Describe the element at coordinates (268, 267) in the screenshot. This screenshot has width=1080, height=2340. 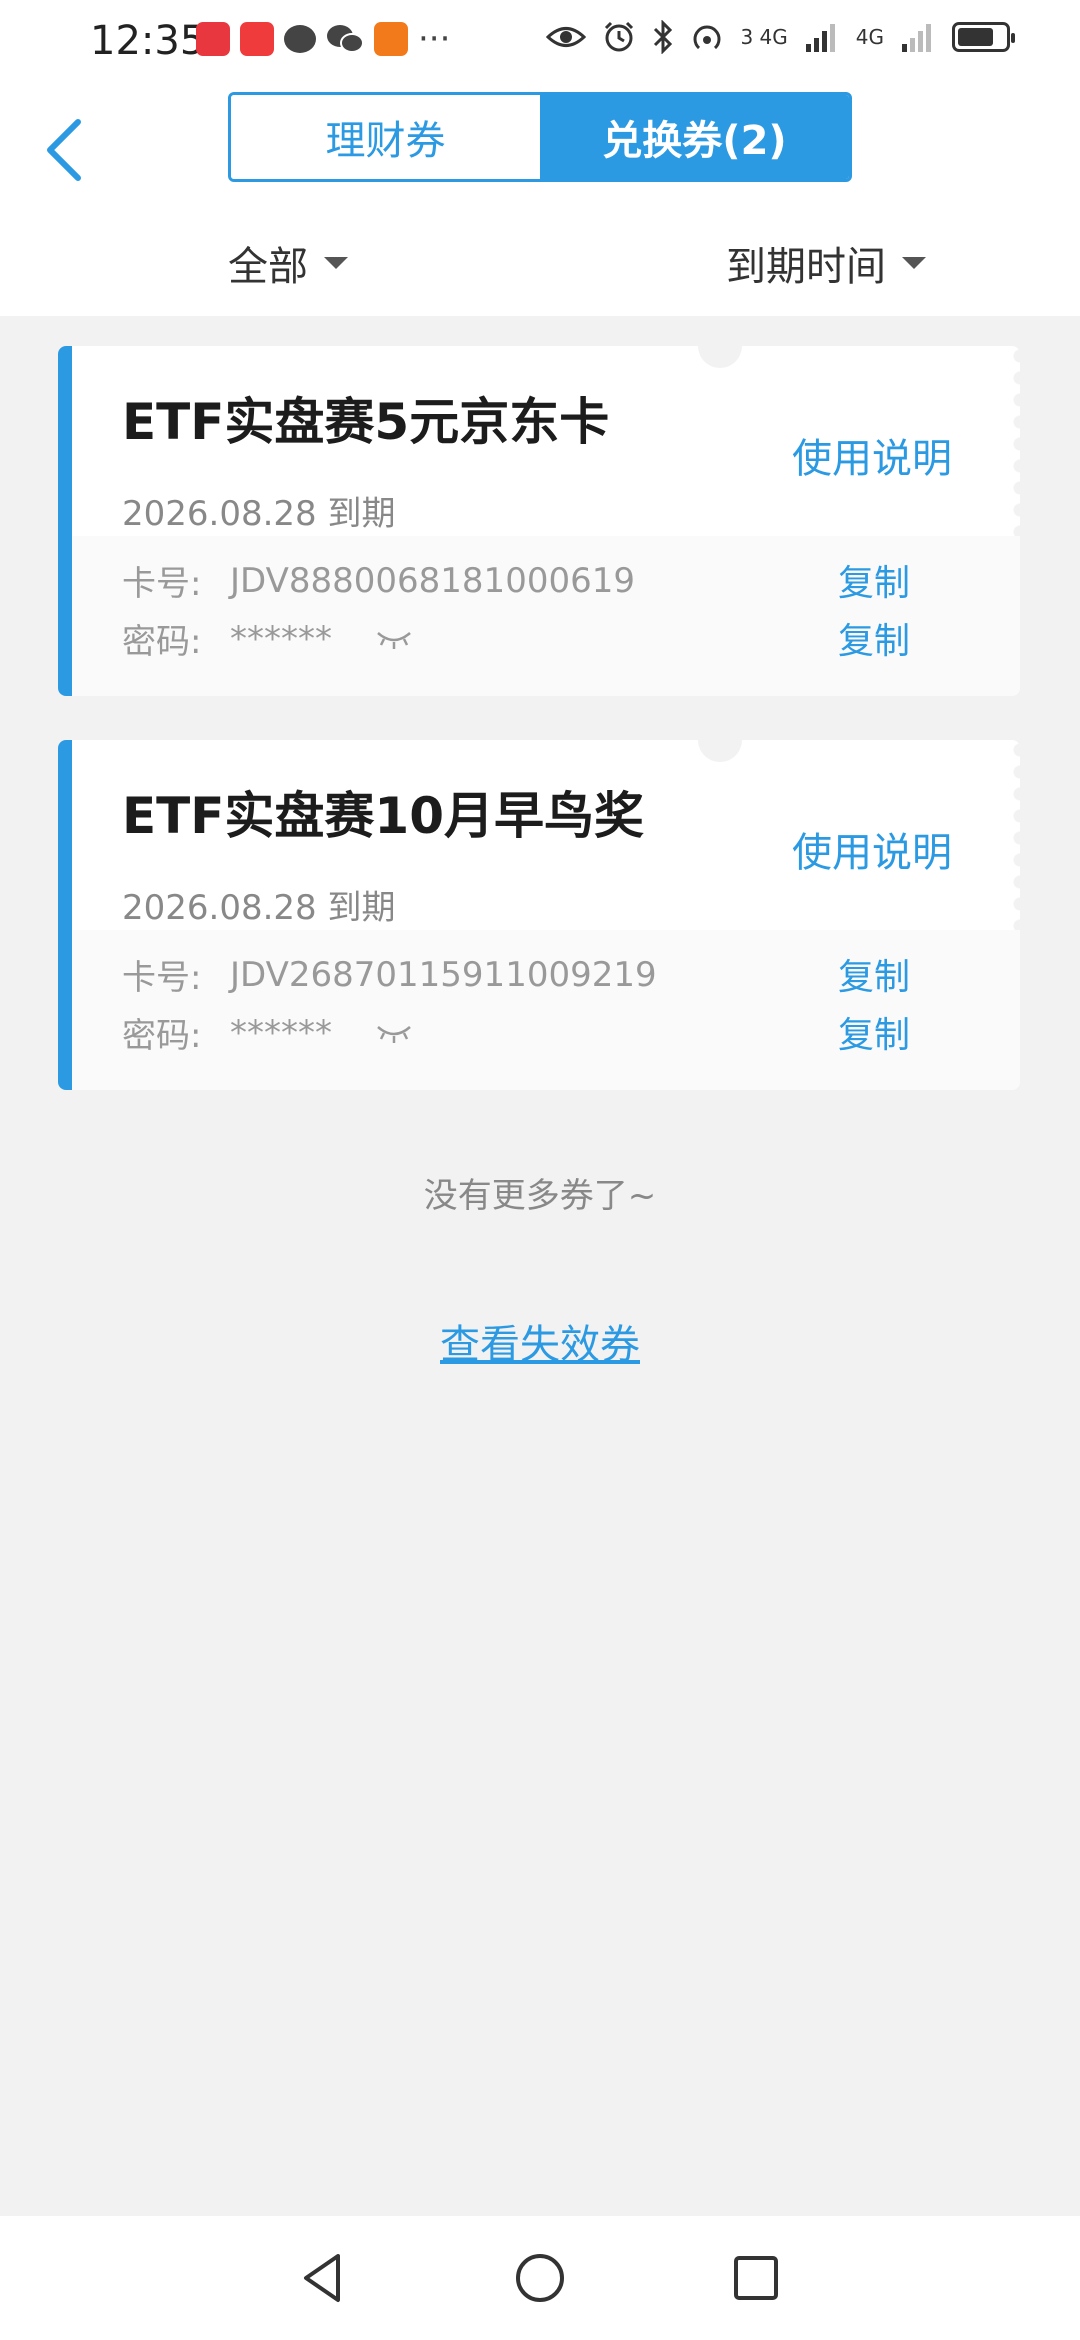
I see `category-filter-label: 全部` at that location.